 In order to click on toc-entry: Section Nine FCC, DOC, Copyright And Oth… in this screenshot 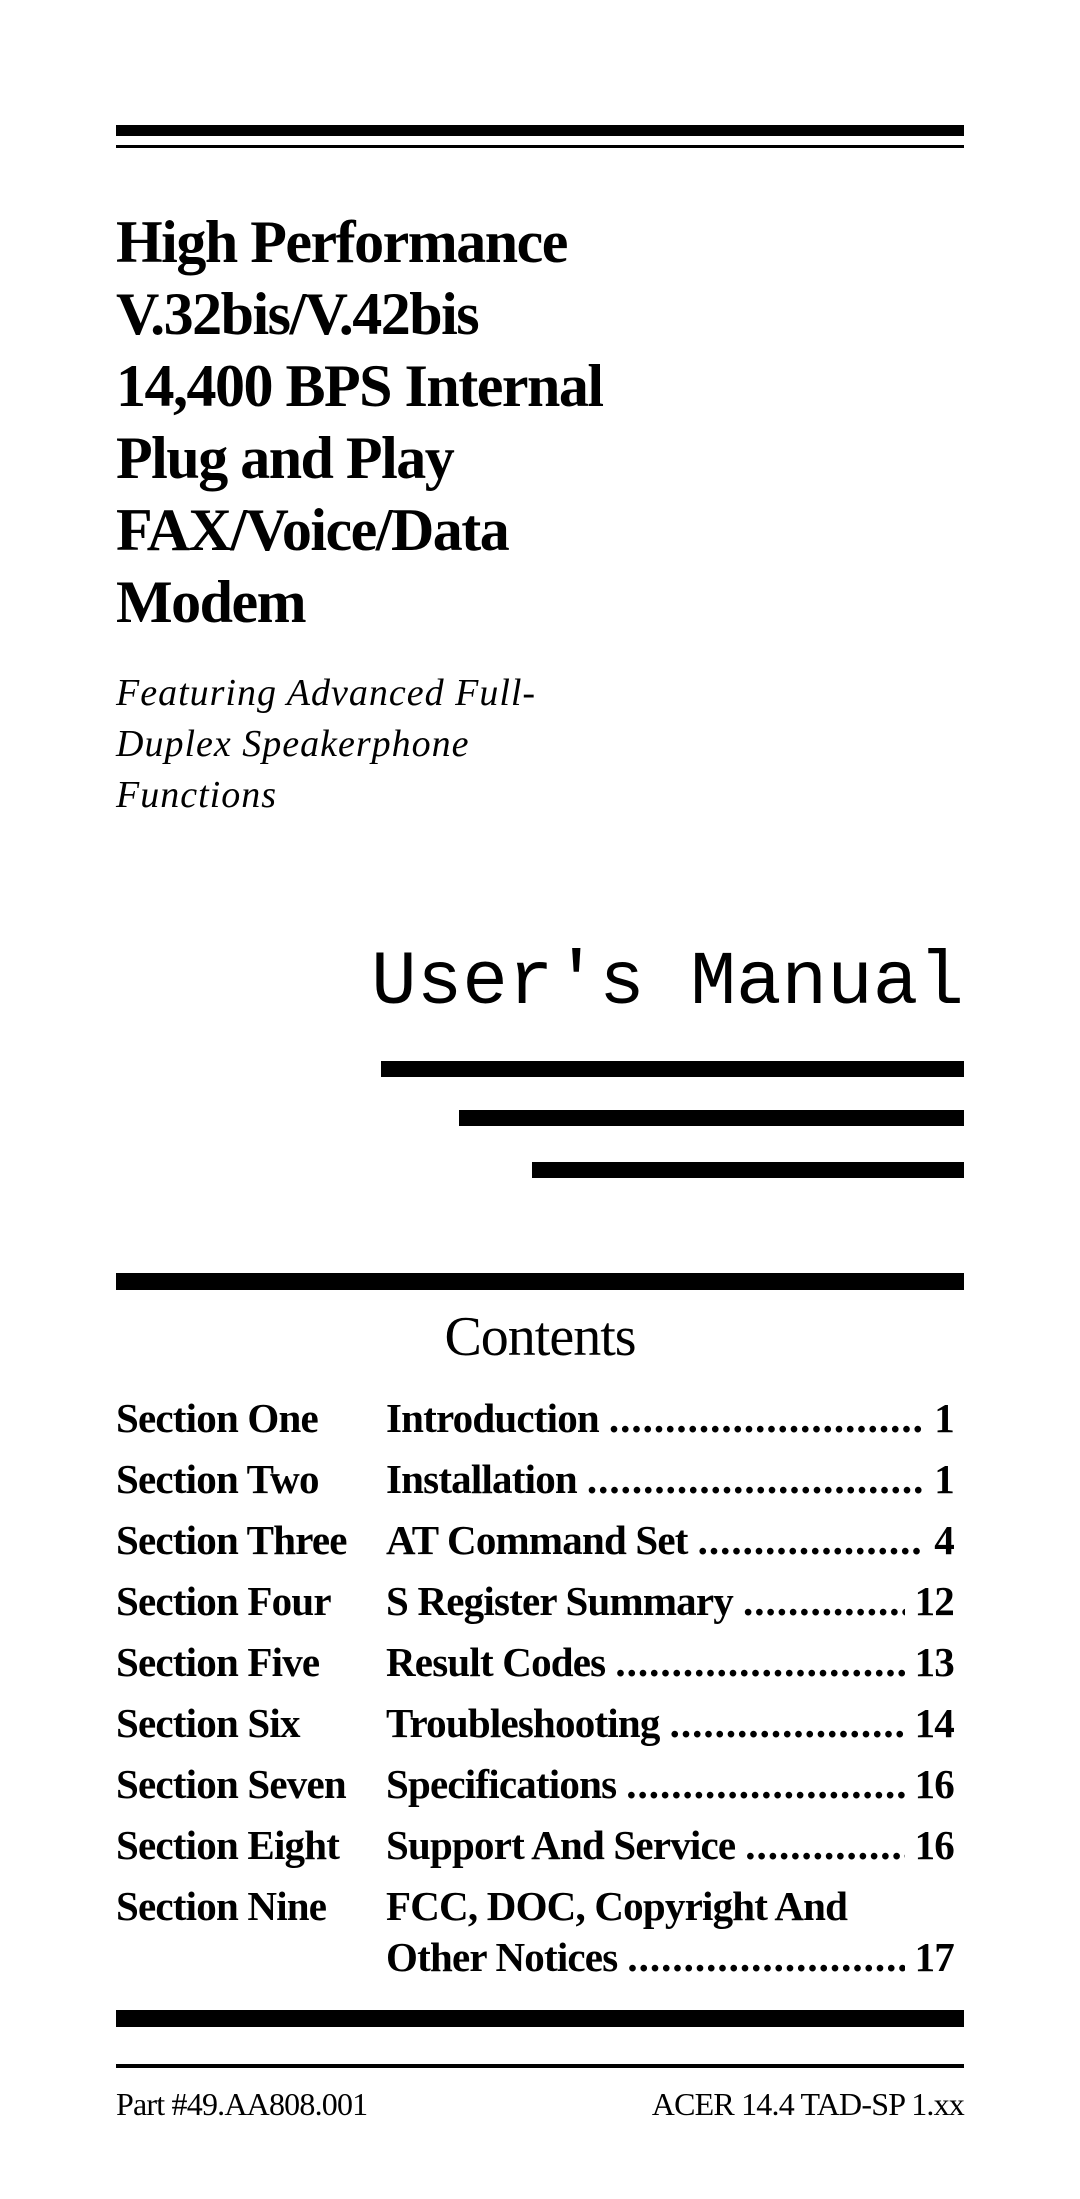, I will do `click(540, 1932)`.